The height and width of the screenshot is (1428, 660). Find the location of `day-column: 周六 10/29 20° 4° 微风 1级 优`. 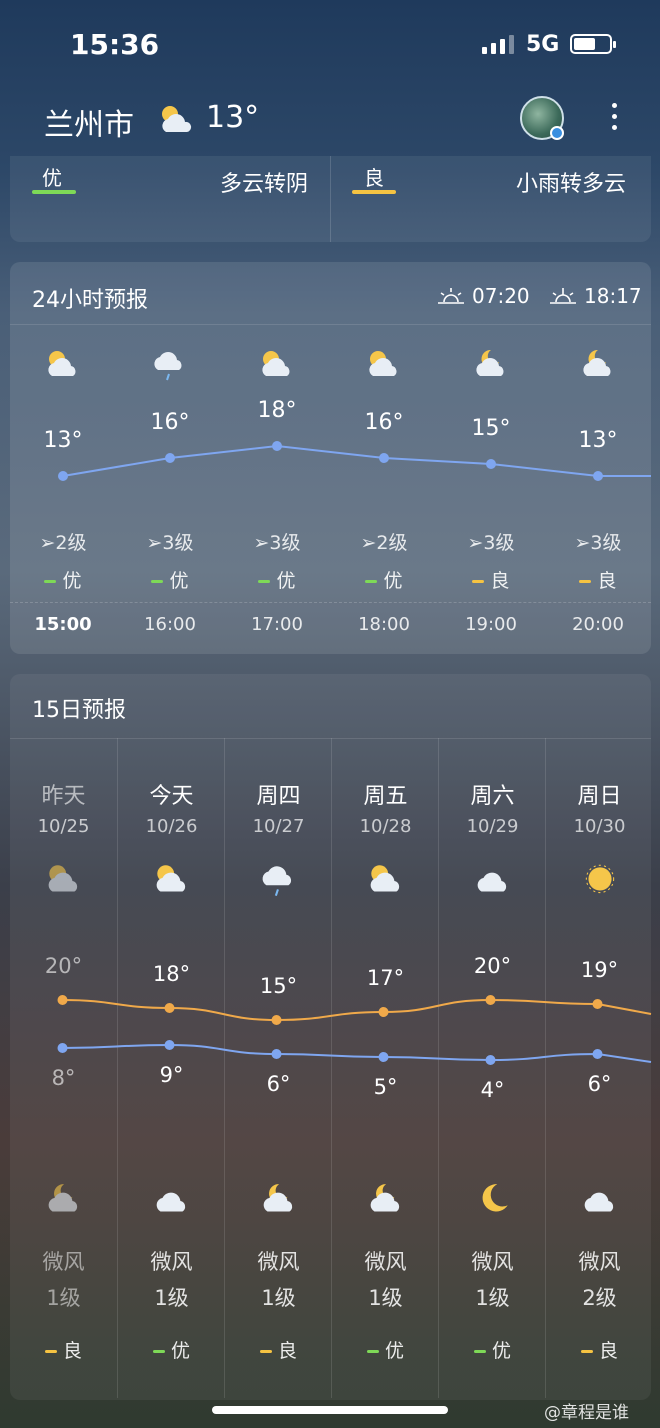

day-column: 周六 10/29 20° 4° 微风 1级 优 is located at coordinates (491, 1068).